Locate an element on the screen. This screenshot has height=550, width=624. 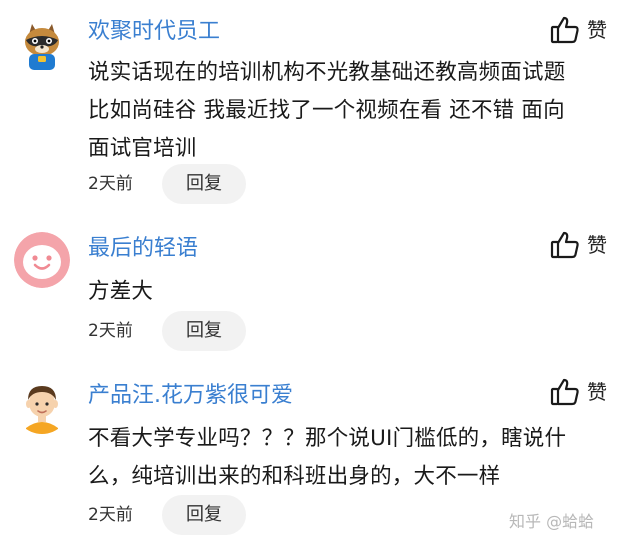
content-line: 方差大 is located at coordinates (121, 291).